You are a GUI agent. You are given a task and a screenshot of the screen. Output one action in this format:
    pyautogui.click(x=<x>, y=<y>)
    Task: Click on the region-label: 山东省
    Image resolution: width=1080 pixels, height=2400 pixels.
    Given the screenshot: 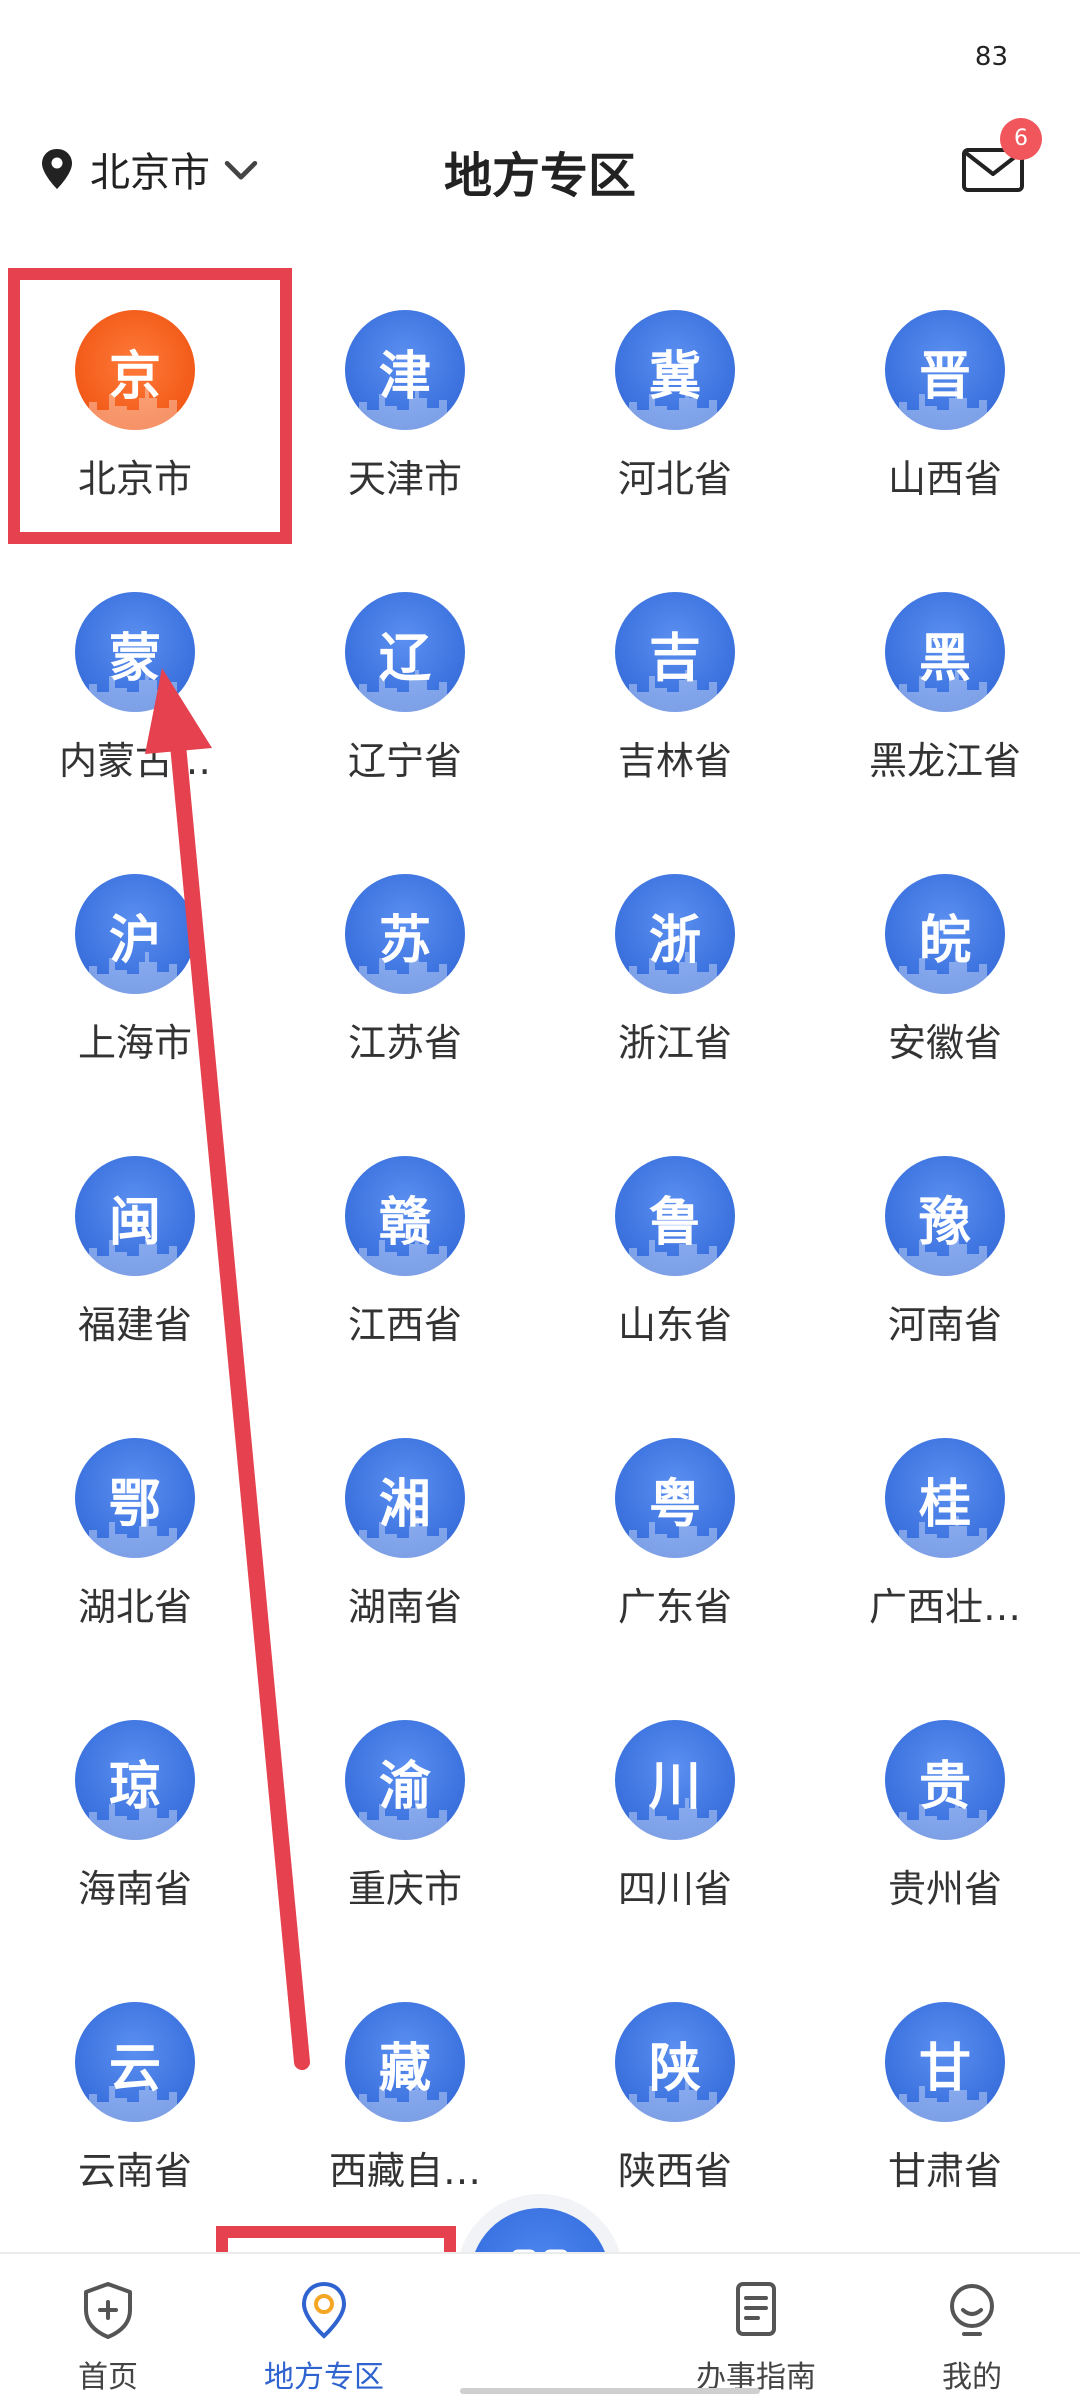 What is the action you would take?
    pyautogui.click(x=674, y=1325)
    